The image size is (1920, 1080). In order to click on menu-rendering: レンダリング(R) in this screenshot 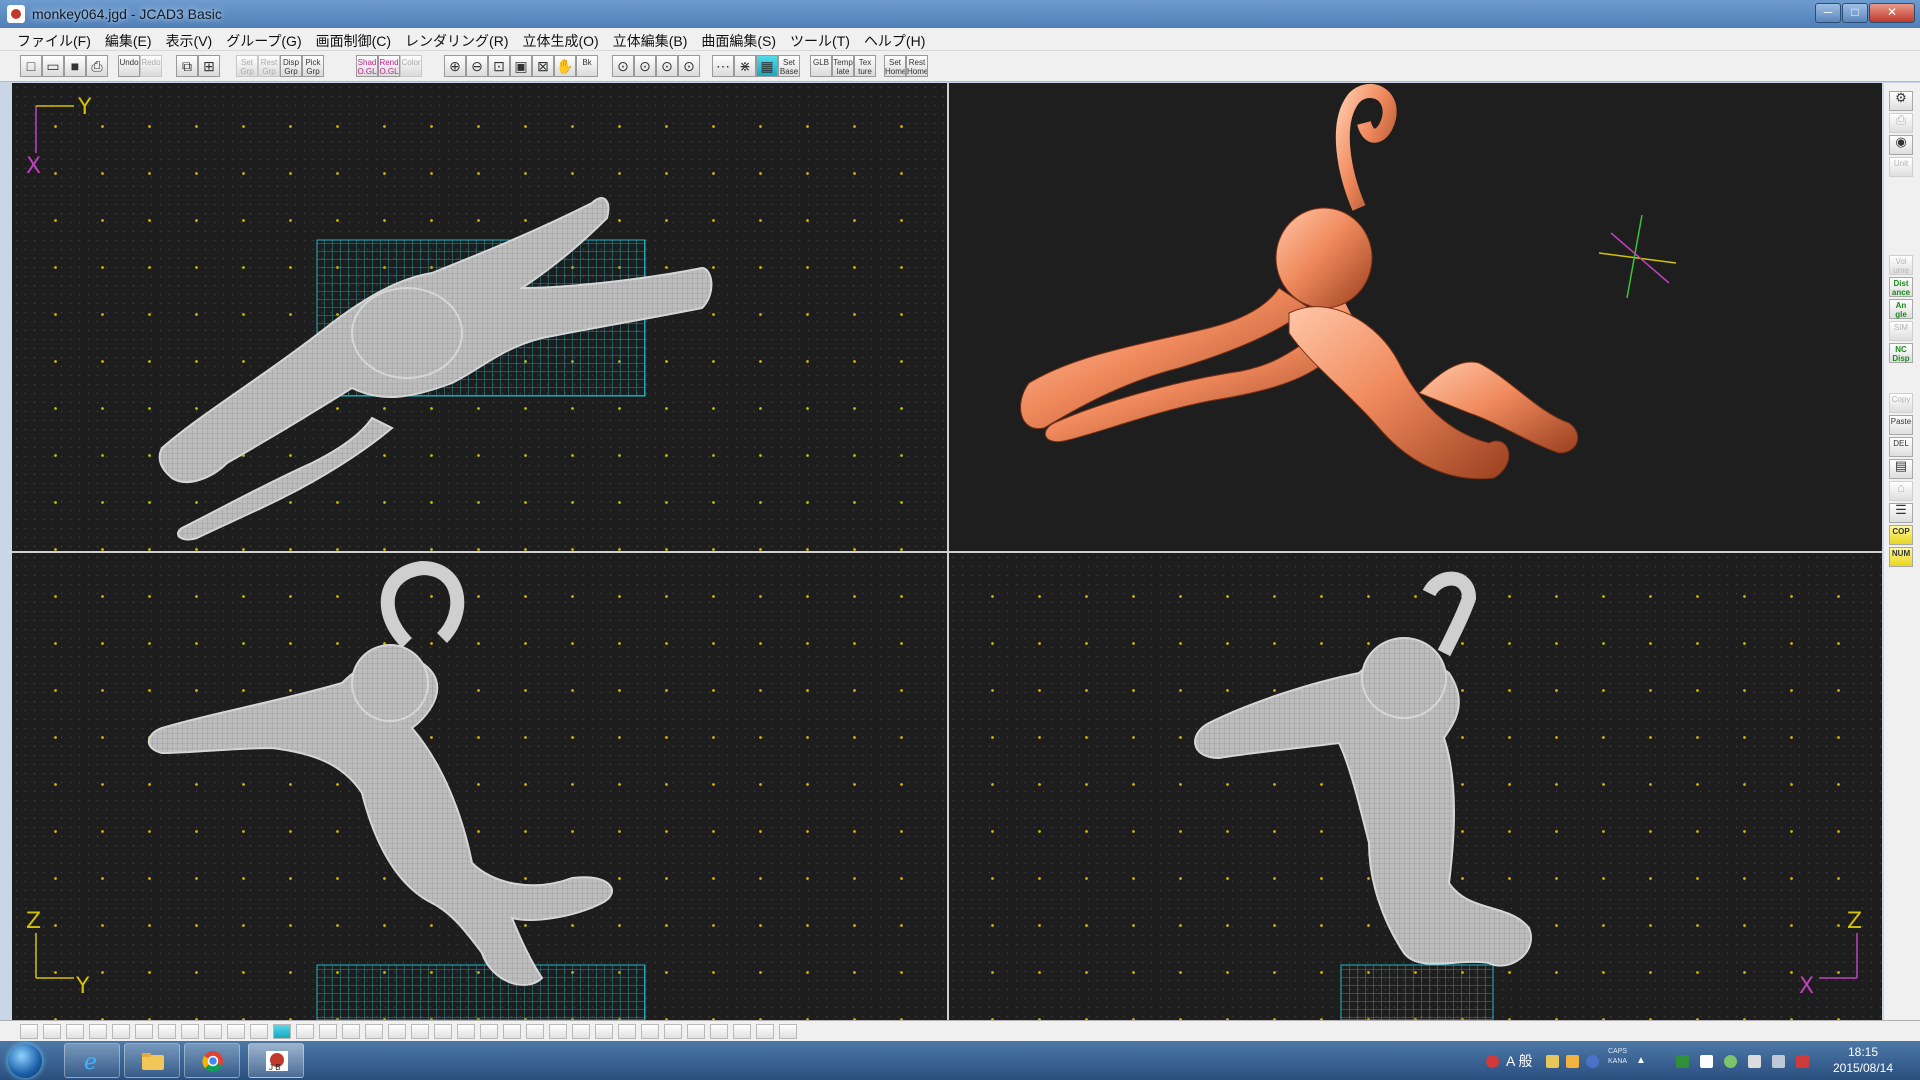, I will do `click(456, 39)`.